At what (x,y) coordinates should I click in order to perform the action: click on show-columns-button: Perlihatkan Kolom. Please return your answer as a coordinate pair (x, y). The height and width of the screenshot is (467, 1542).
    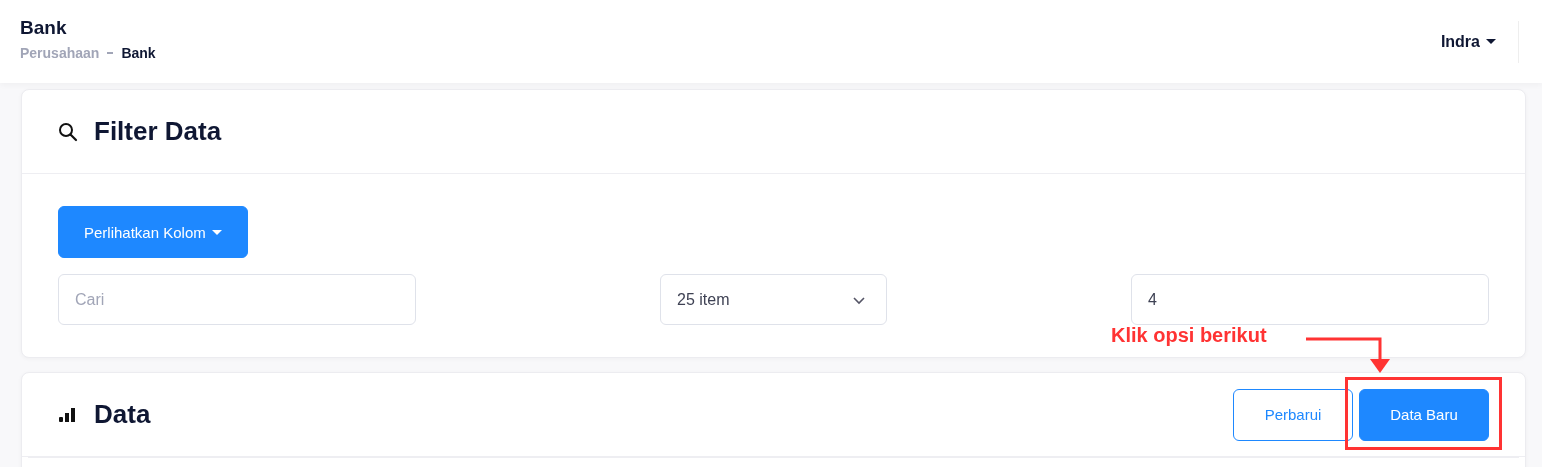
    Looking at the image, I should click on (153, 232).